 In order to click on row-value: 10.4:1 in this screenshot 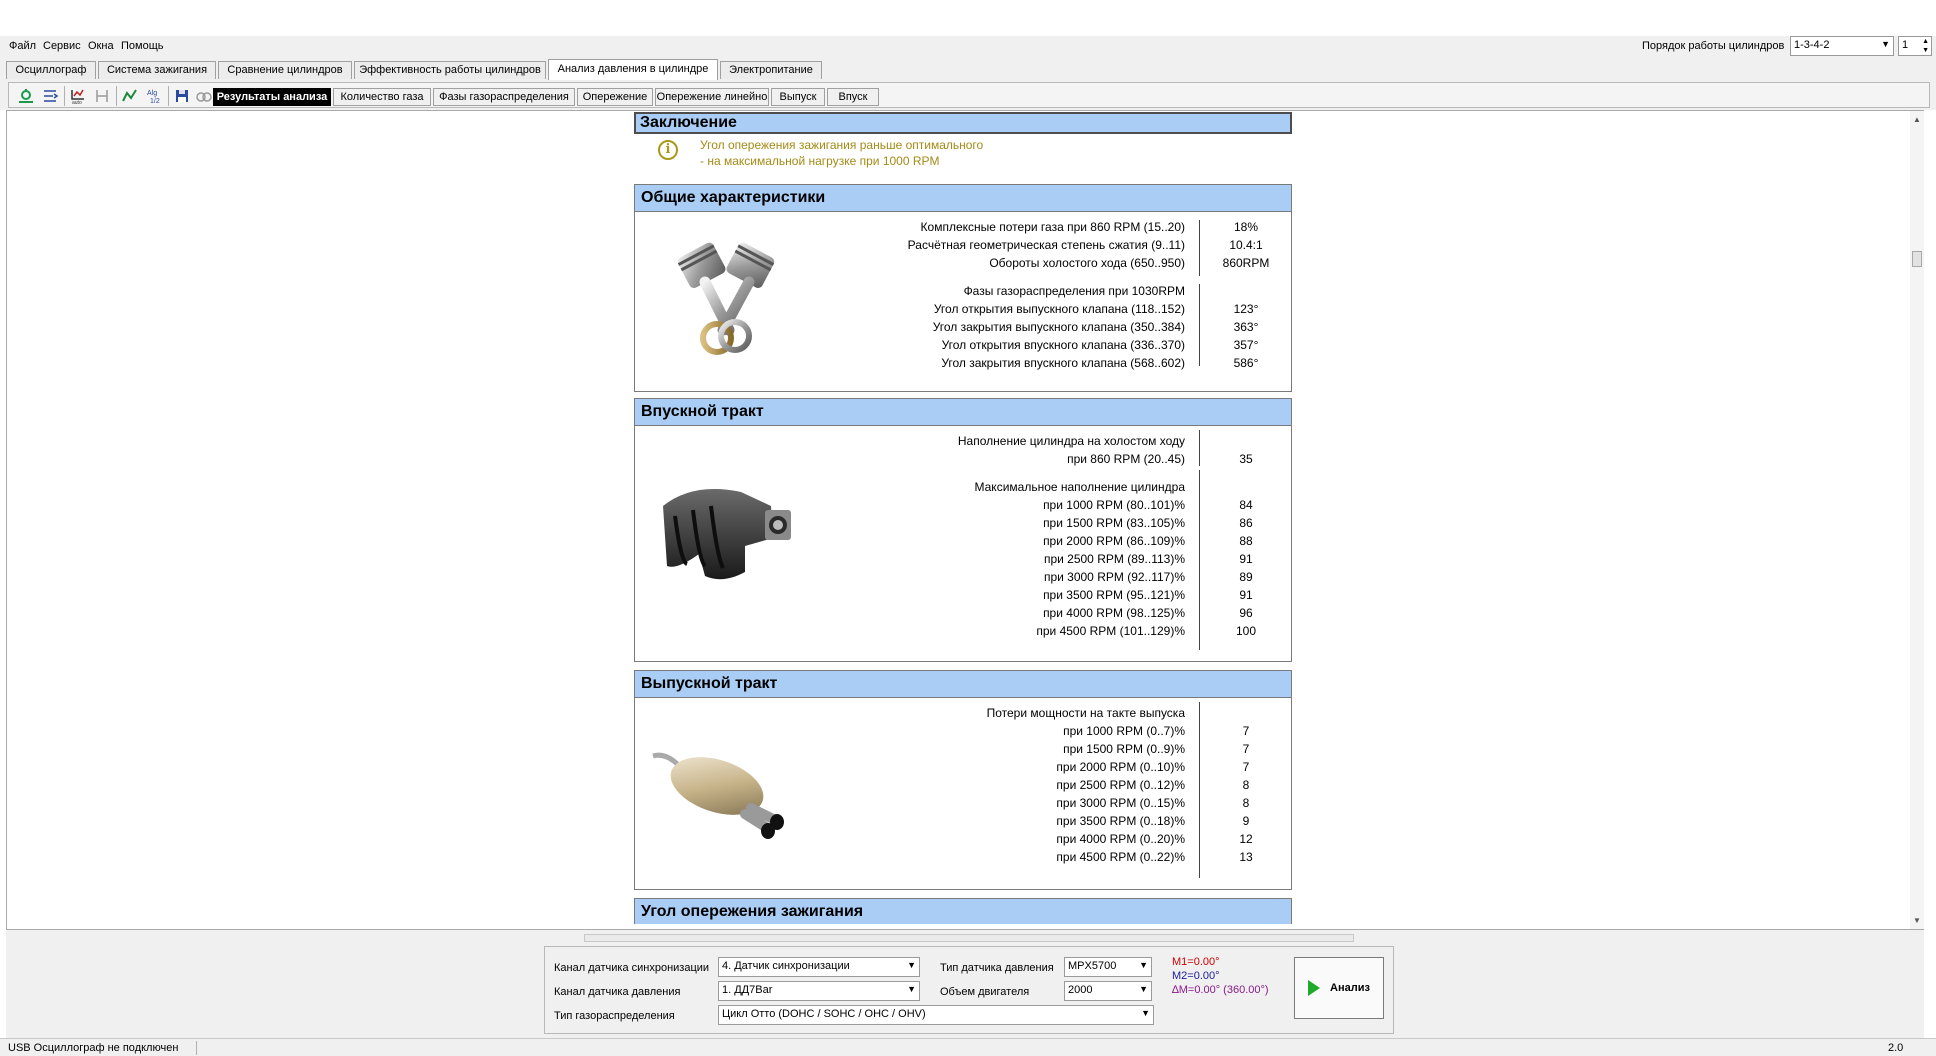, I will do `click(1246, 245)`.